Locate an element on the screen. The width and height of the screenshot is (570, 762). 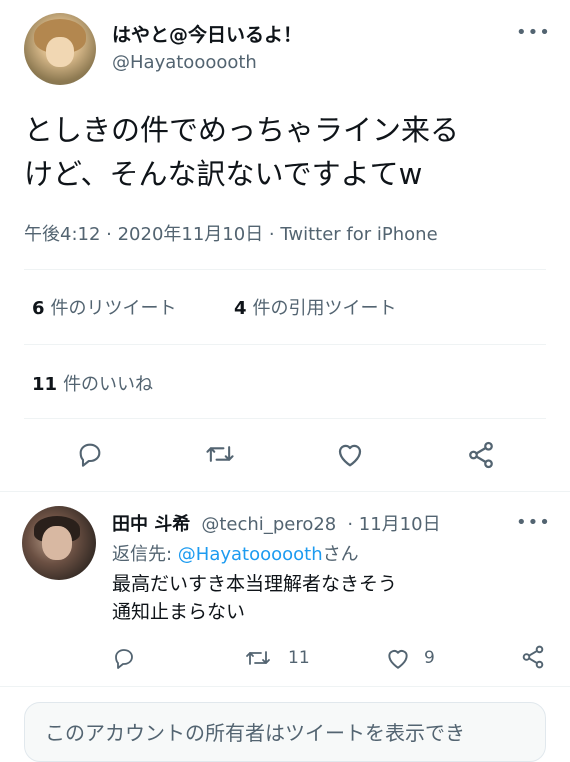
reply-author-avatar is located at coordinates (59, 543).